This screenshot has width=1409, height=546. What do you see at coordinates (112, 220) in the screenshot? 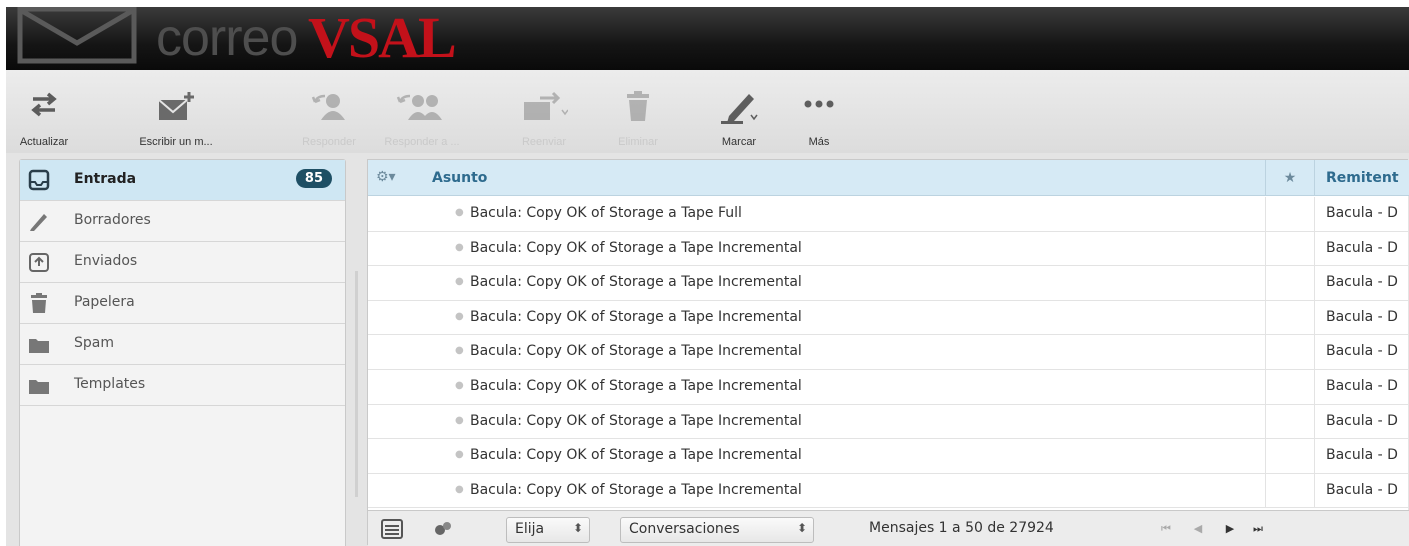
I see `folder-label: Borradores` at bounding box center [112, 220].